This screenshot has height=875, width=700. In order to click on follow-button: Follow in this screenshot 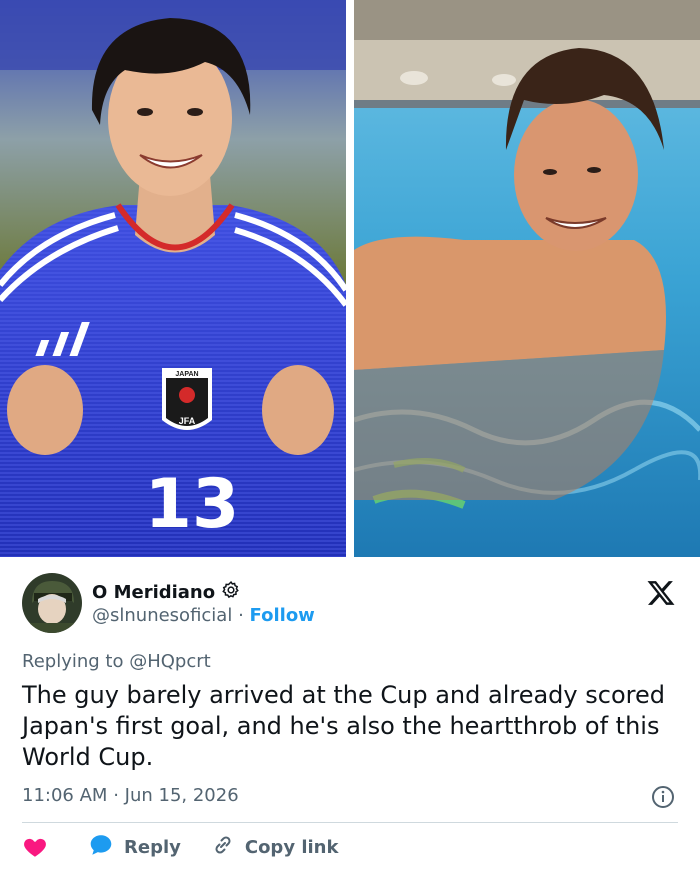, I will do `click(282, 615)`.